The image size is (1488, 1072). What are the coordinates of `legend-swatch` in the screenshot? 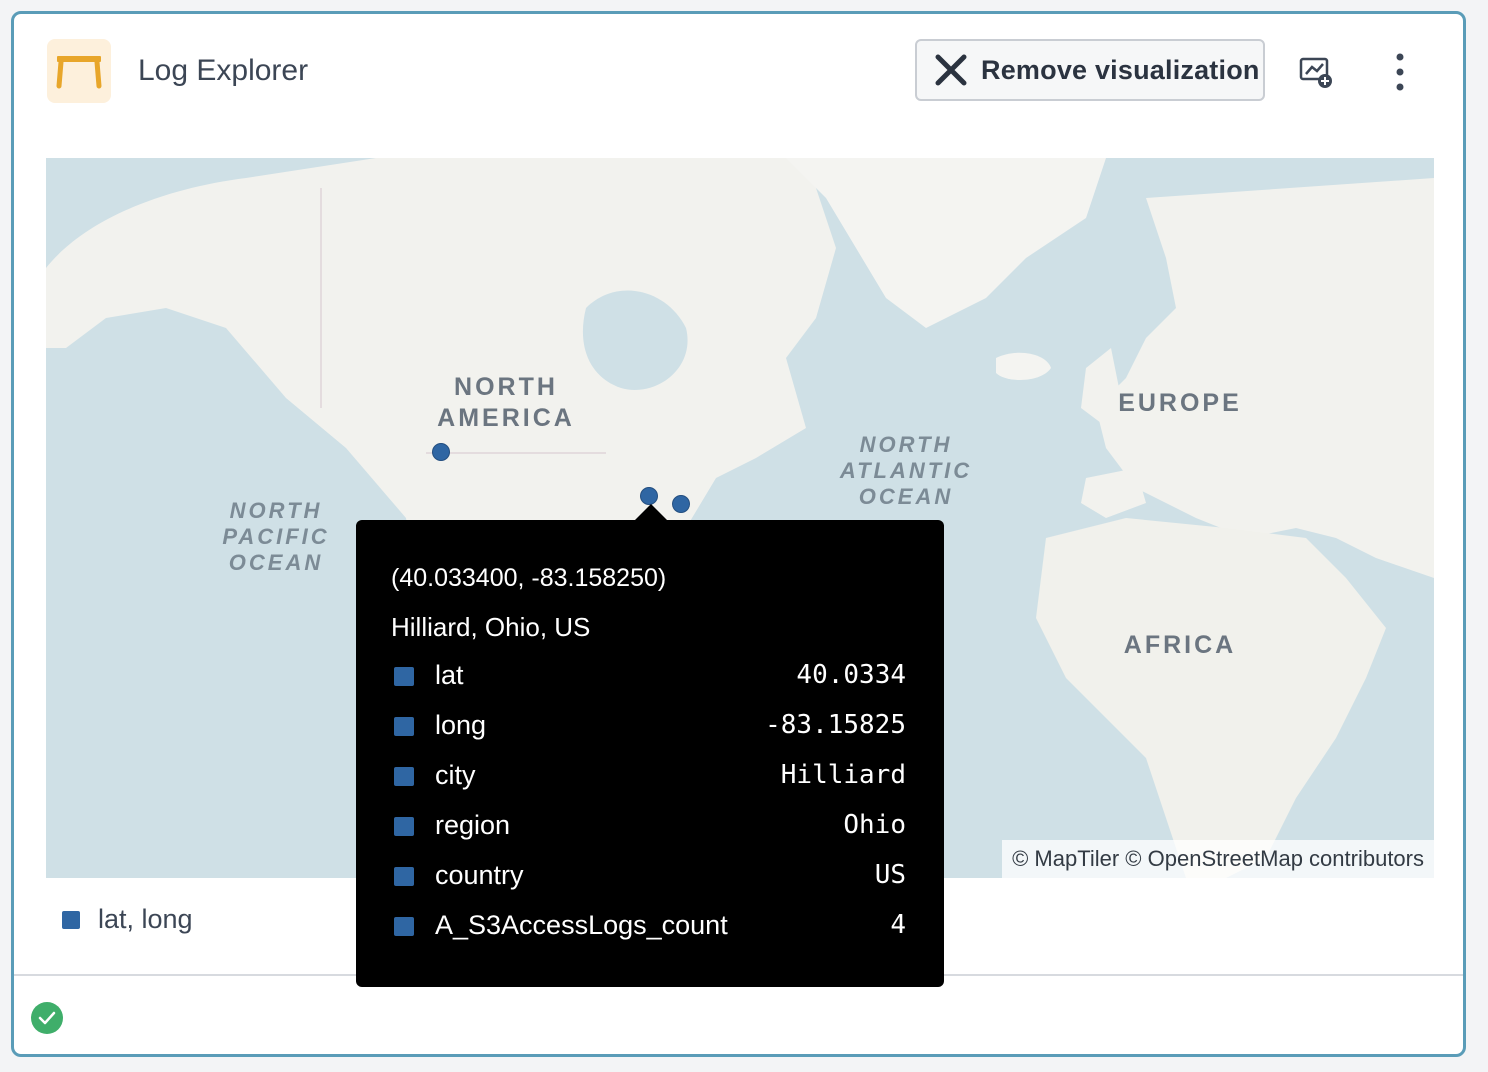 It's located at (71, 919).